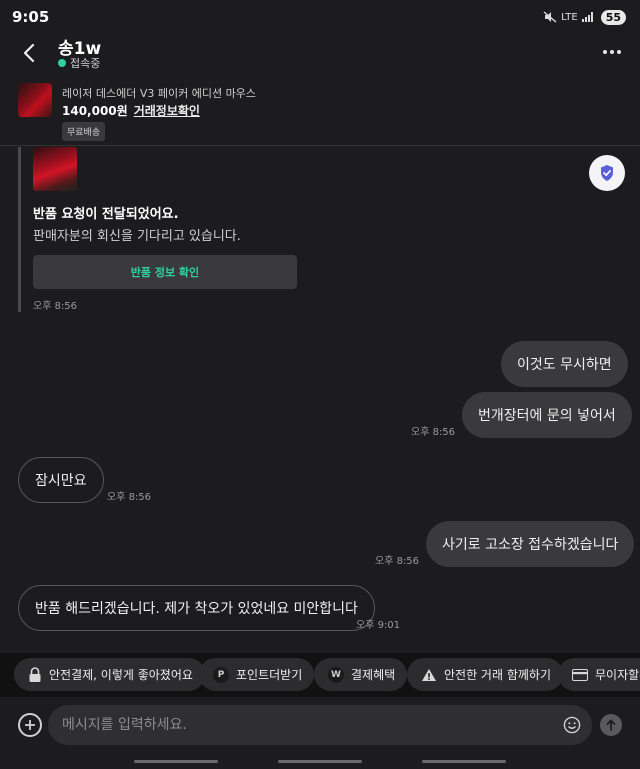 The height and width of the screenshot is (769, 640). Describe the element at coordinates (35, 674) in the screenshot. I see `lock-icon` at that location.